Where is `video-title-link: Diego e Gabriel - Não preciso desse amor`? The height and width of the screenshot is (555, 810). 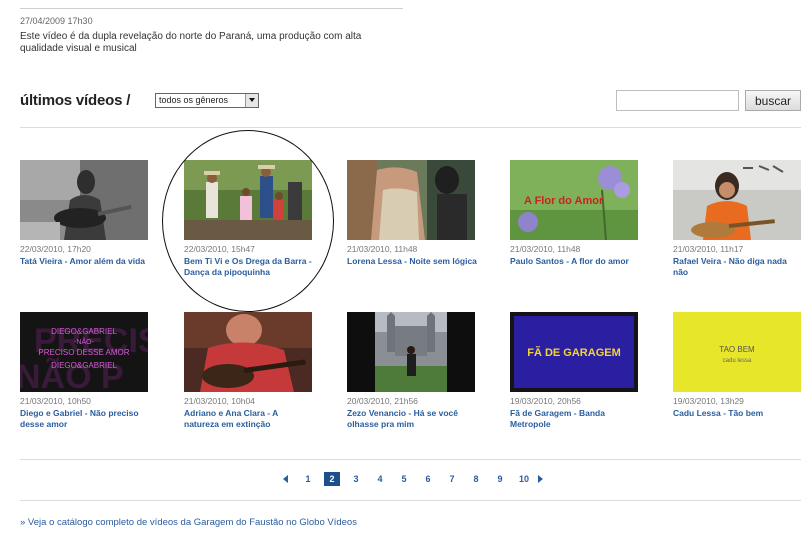
video-title-link: Diego e Gabriel - Não preciso desse amor is located at coordinates (85, 419).